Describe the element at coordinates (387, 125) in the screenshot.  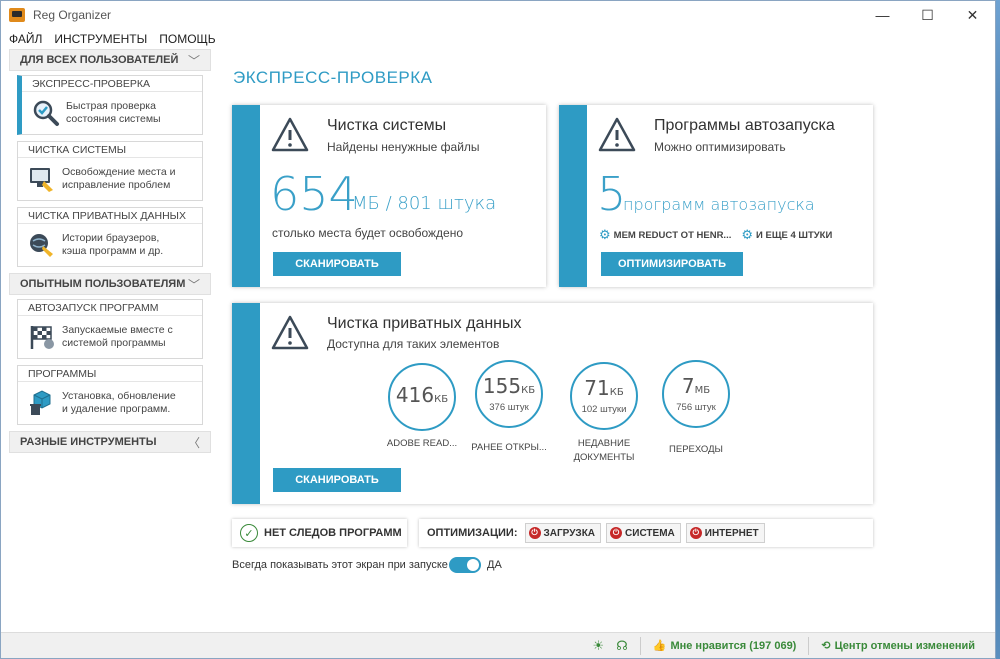
I see `card-title: Чистка системы` at that location.